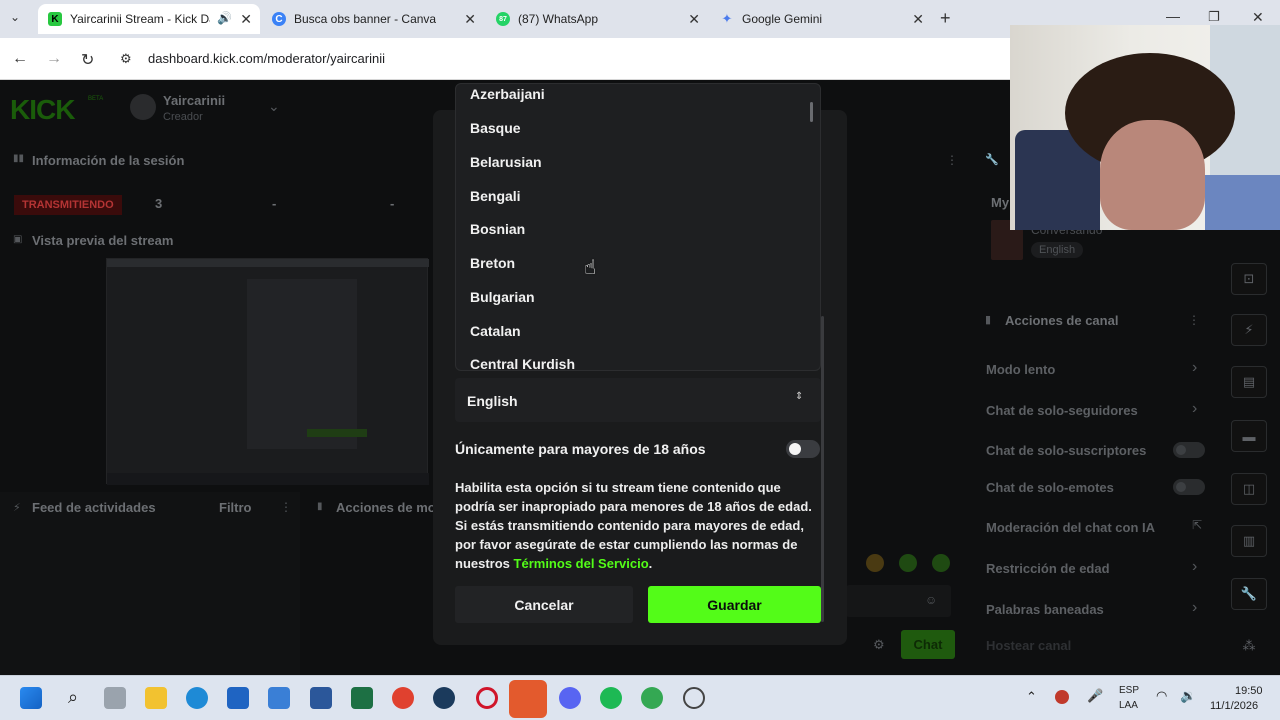 Image resolution: width=1280 pixels, height=720 pixels. I want to click on chat-bubble-icon: ▬, so click(1249, 436).